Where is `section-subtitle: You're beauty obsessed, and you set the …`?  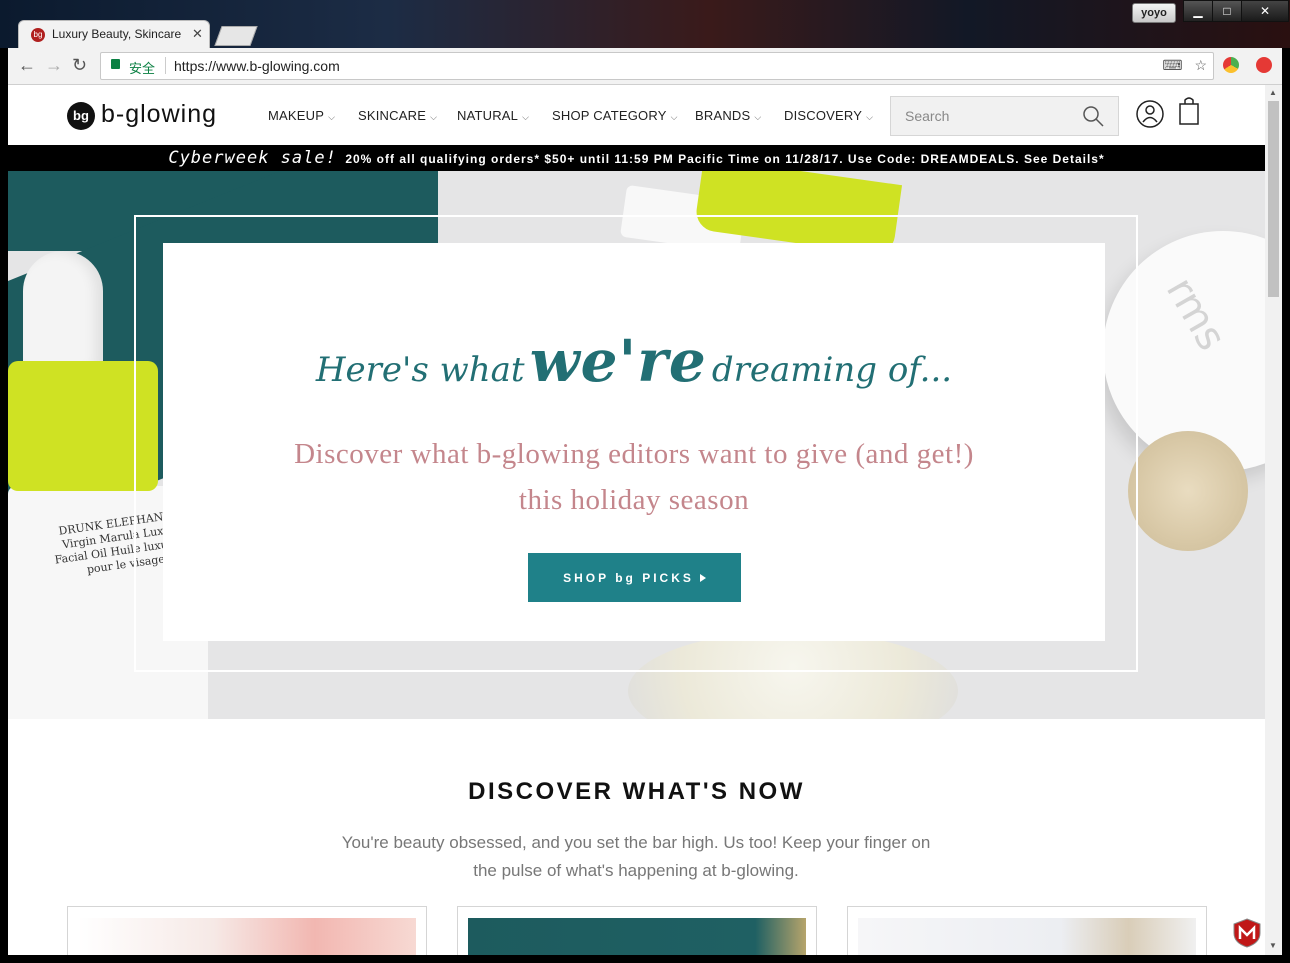 section-subtitle: You're beauty obsessed, and you set the … is located at coordinates (636, 856).